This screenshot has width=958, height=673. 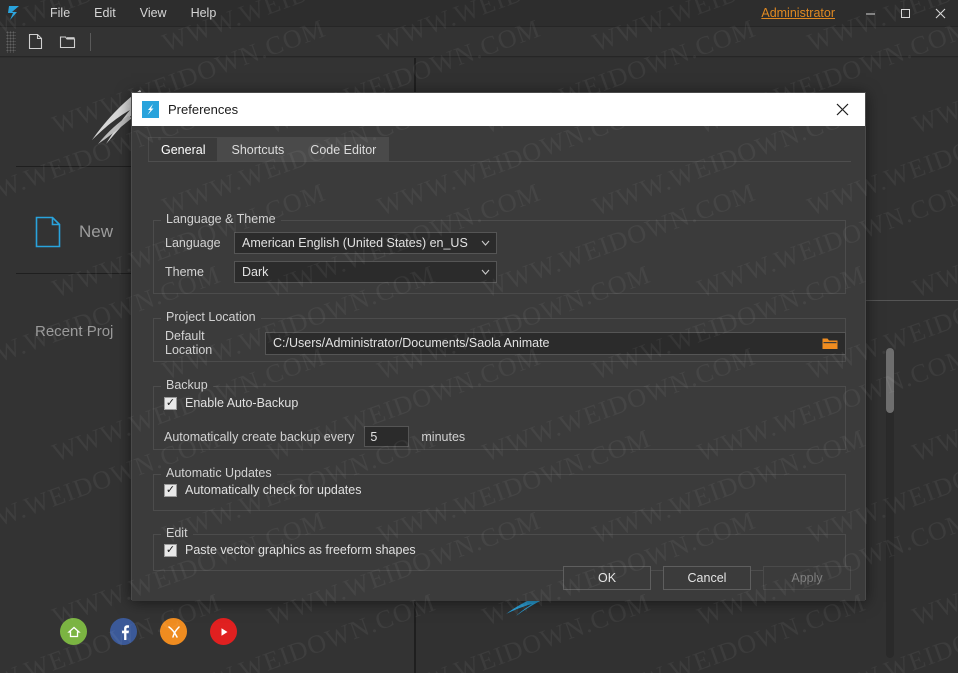 I want to click on language-select: American English (United States) en_US, so click(x=365, y=243).